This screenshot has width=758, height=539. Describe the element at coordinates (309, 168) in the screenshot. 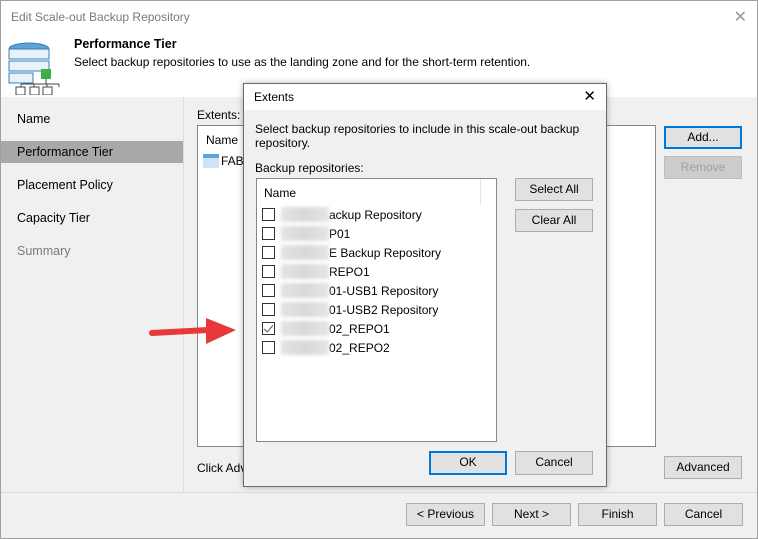

I see `backup-repositories-label: Backup repositories:` at that location.